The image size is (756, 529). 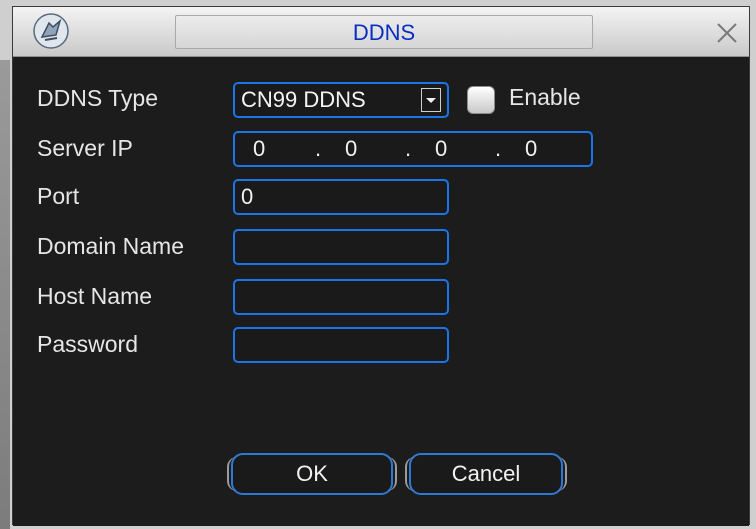 I want to click on port-value: 0, so click(x=247, y=196).